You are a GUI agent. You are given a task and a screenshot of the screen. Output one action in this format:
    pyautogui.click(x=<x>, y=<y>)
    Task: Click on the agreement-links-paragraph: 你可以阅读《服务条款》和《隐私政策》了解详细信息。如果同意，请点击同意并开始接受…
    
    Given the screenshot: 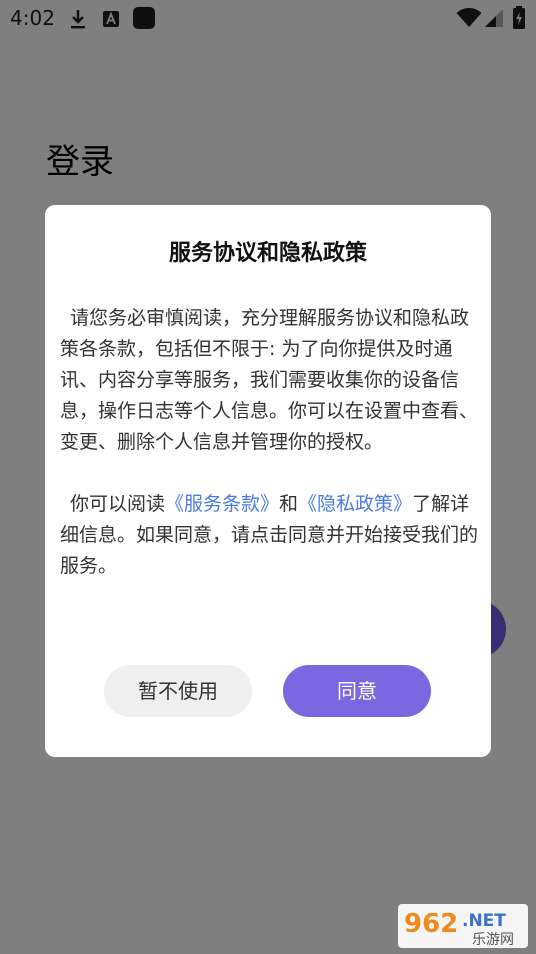 What is the action you would take?
    pyautogui.click(x=270, y=535)
    